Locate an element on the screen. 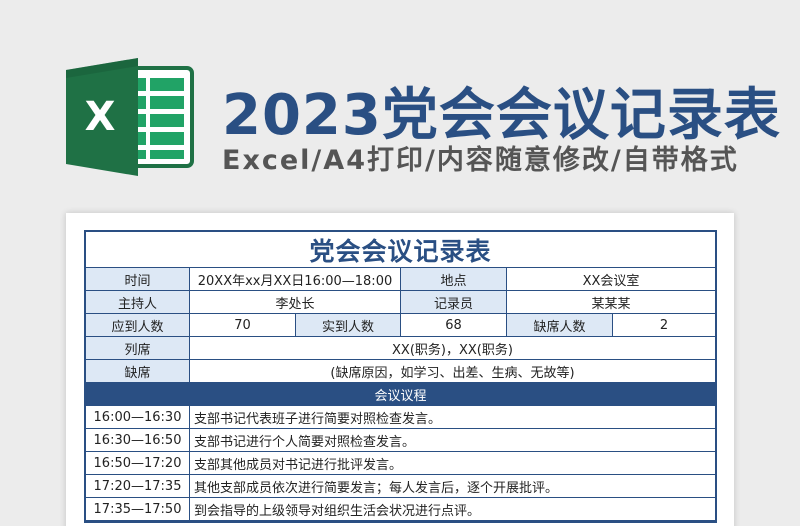 This screenshot has height=526, width=800. time-label: 时间 is located at coordinates (138, 279).